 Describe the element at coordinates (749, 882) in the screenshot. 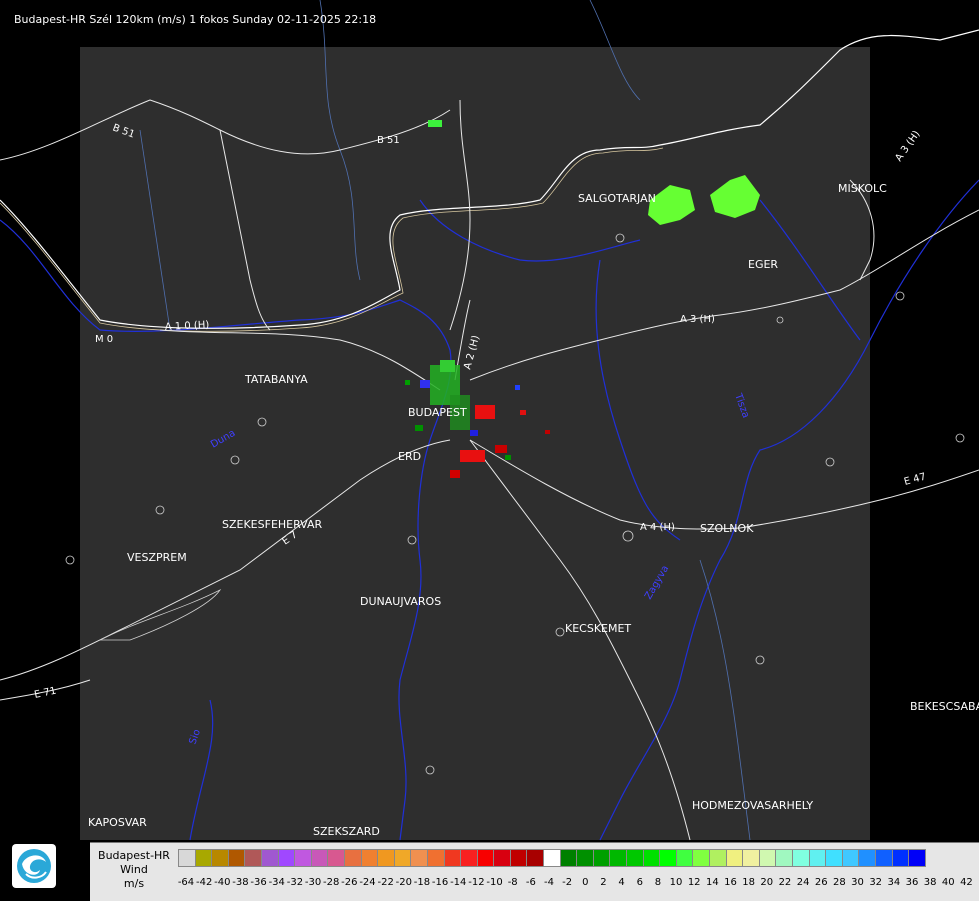

I see `legend-tick-label: 18` at that location.